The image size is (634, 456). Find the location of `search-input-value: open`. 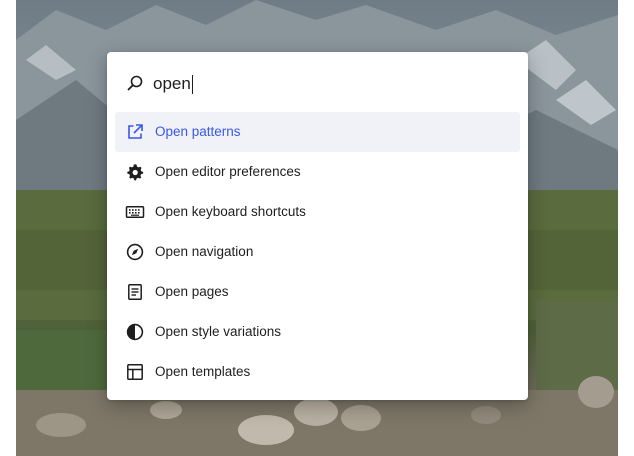

search-input-value: open is located at coordinates (172, 83).